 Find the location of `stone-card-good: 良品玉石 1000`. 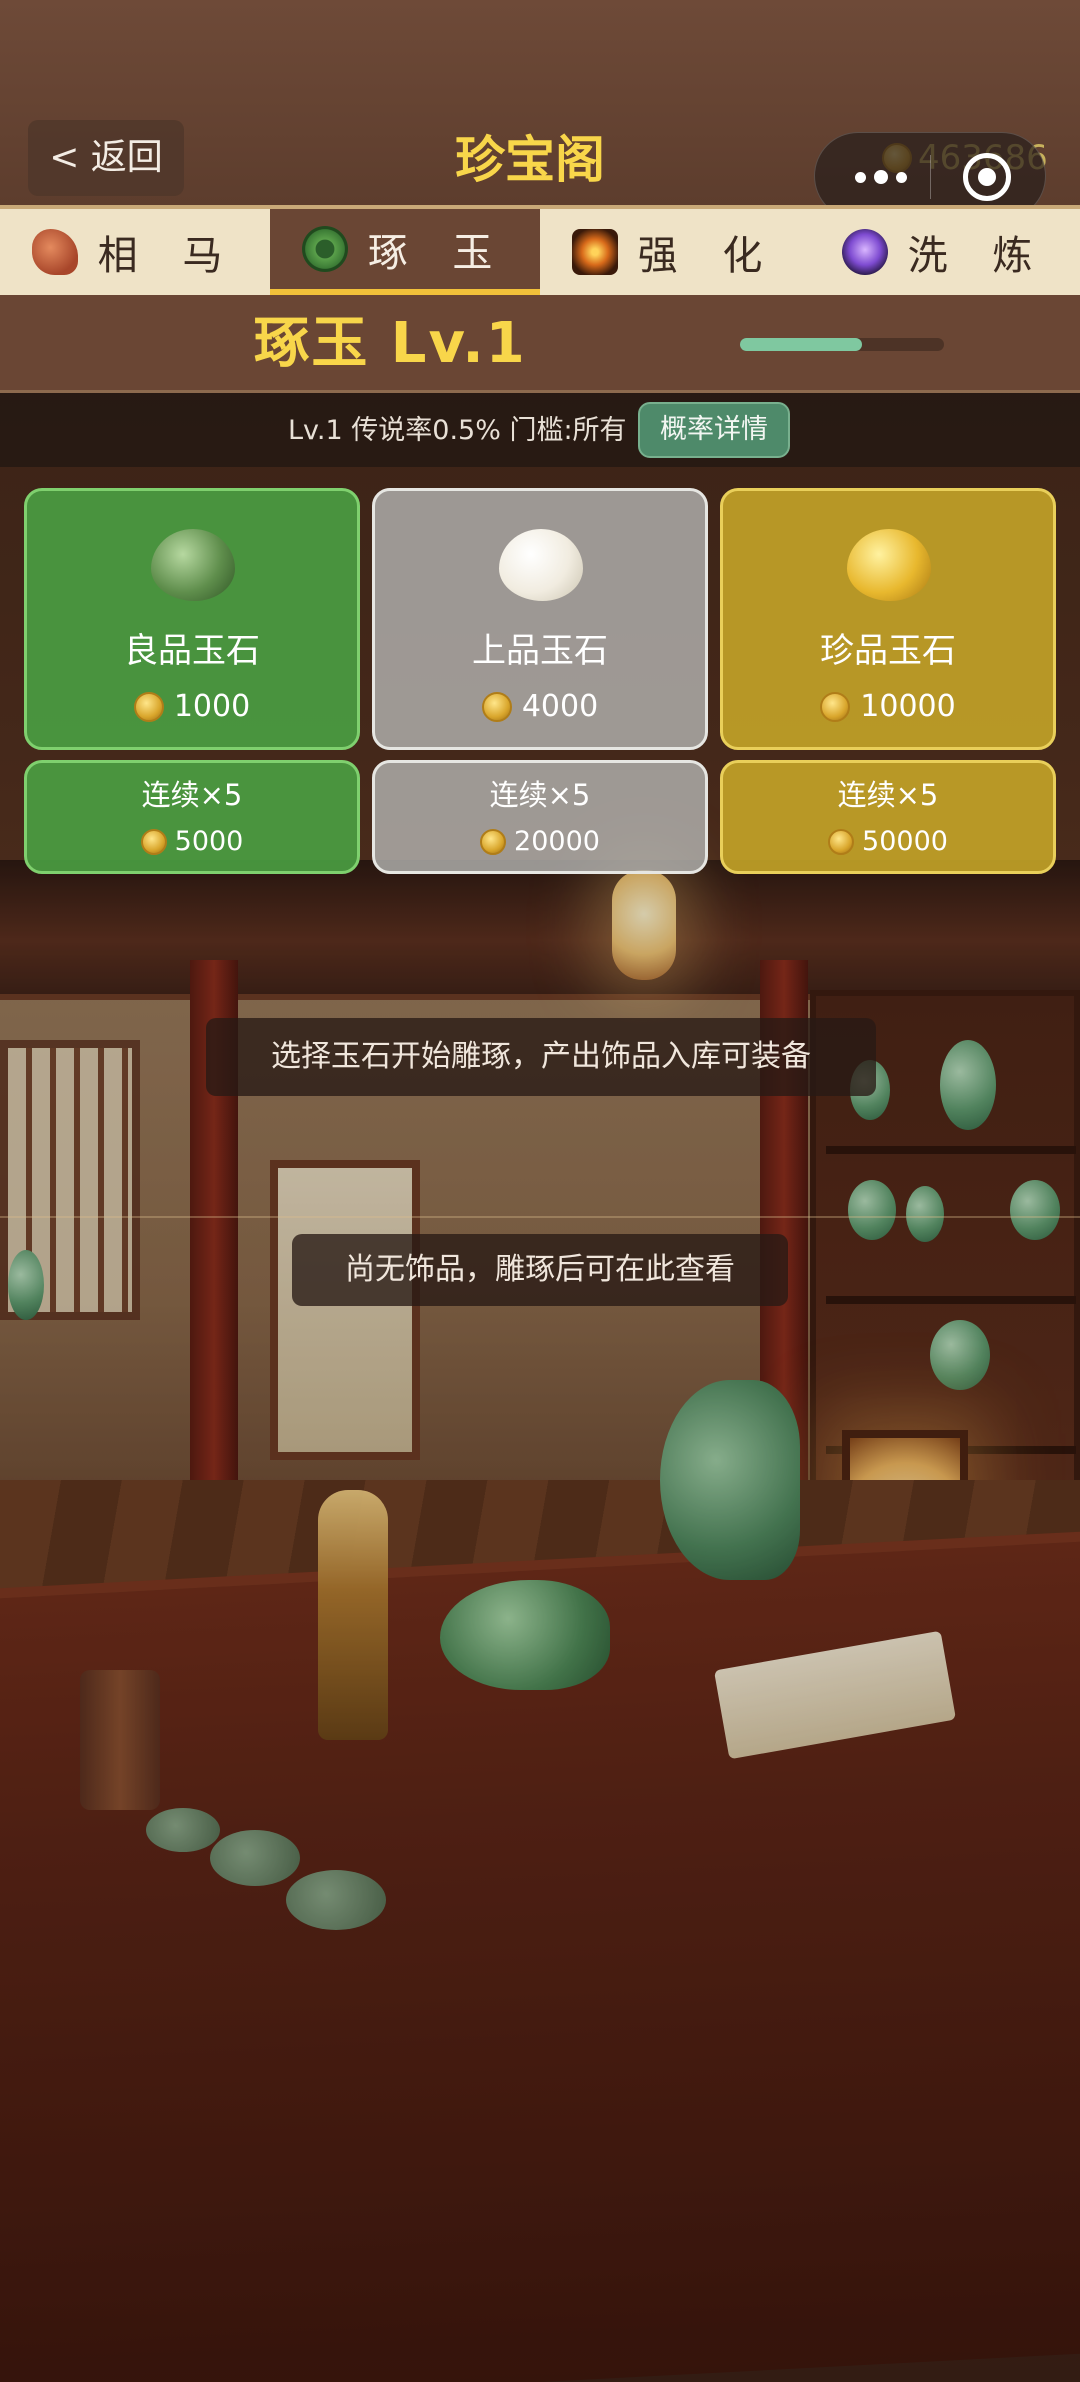

stone-card-good: 良品玉石 1000 is located at coordinates (192, 619).